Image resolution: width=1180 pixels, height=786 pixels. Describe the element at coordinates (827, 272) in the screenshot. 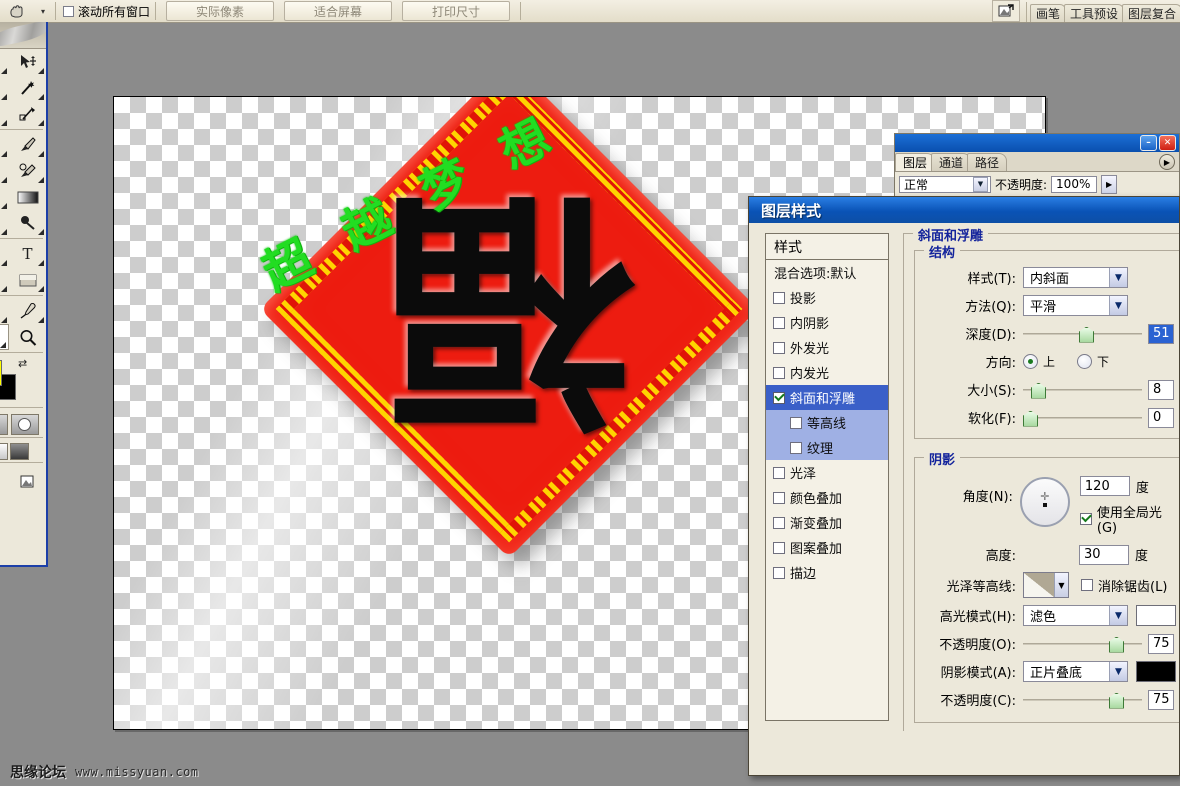

I see `style-item-blending-options: 混合选项:默认` at that location.